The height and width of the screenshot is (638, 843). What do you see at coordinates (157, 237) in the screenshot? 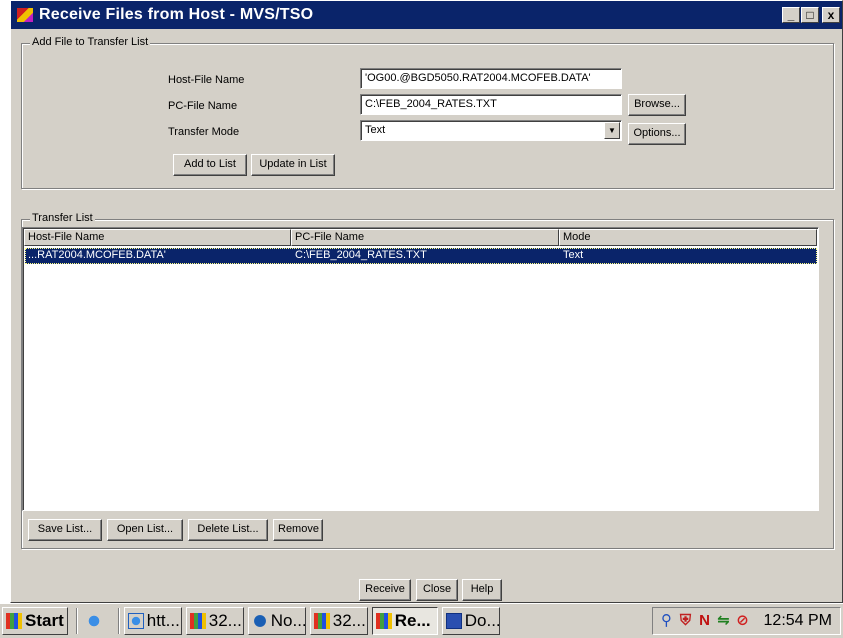
I see `column-host-file: Host-File Name` at bounding box center [157, 237].